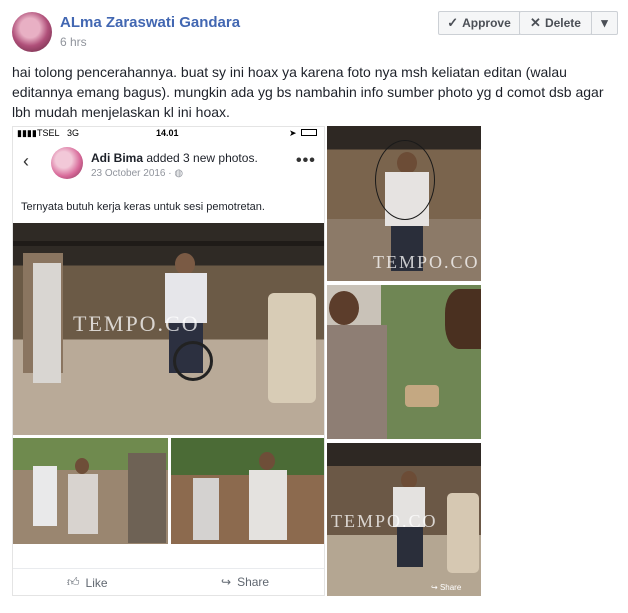  I want to click on like-icon: 👍︎, so click(73, 582).